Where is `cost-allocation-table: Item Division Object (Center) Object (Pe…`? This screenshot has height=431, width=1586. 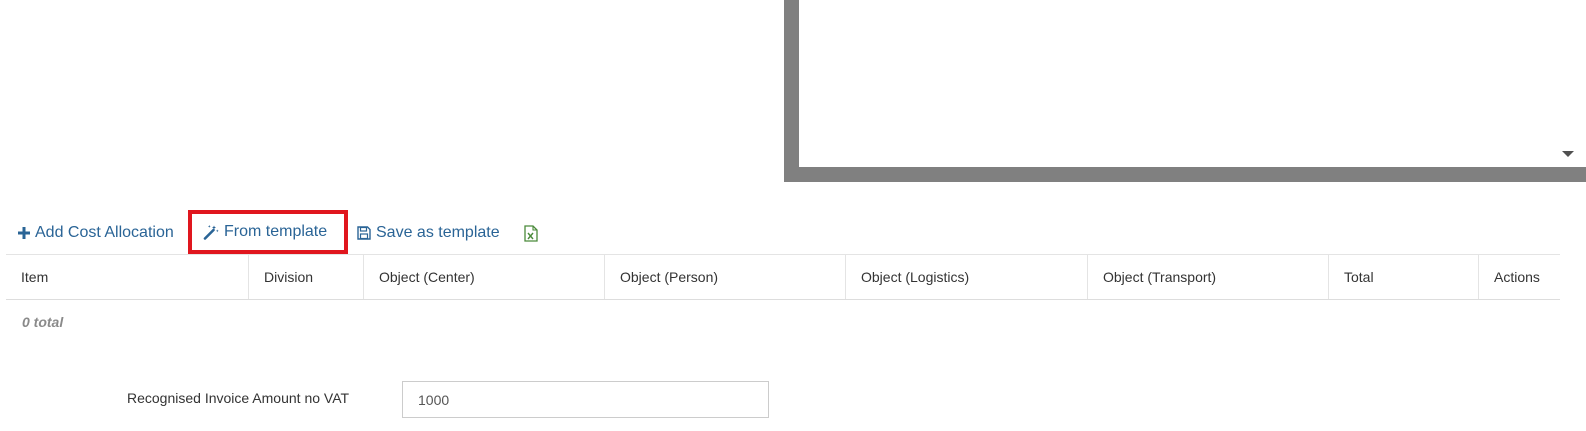 cost-allocation-table: Item Division Object (Center) Object (Pe… is located at coordinates (783, 277).